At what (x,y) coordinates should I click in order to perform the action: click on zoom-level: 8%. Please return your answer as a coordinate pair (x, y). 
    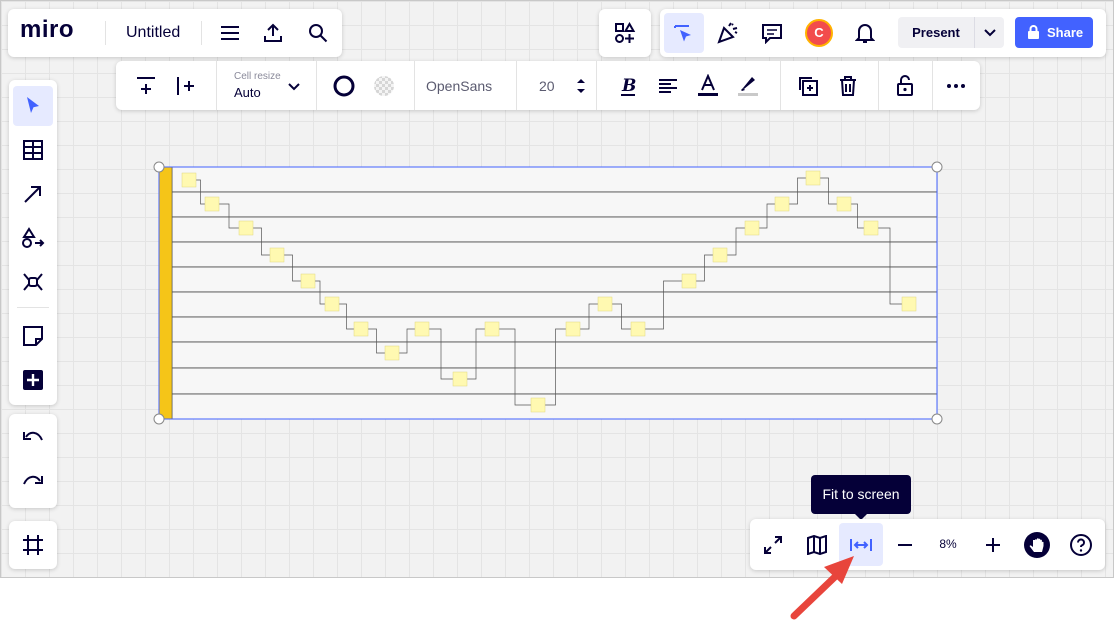
    Looking at the image, I should click on (948, 544).